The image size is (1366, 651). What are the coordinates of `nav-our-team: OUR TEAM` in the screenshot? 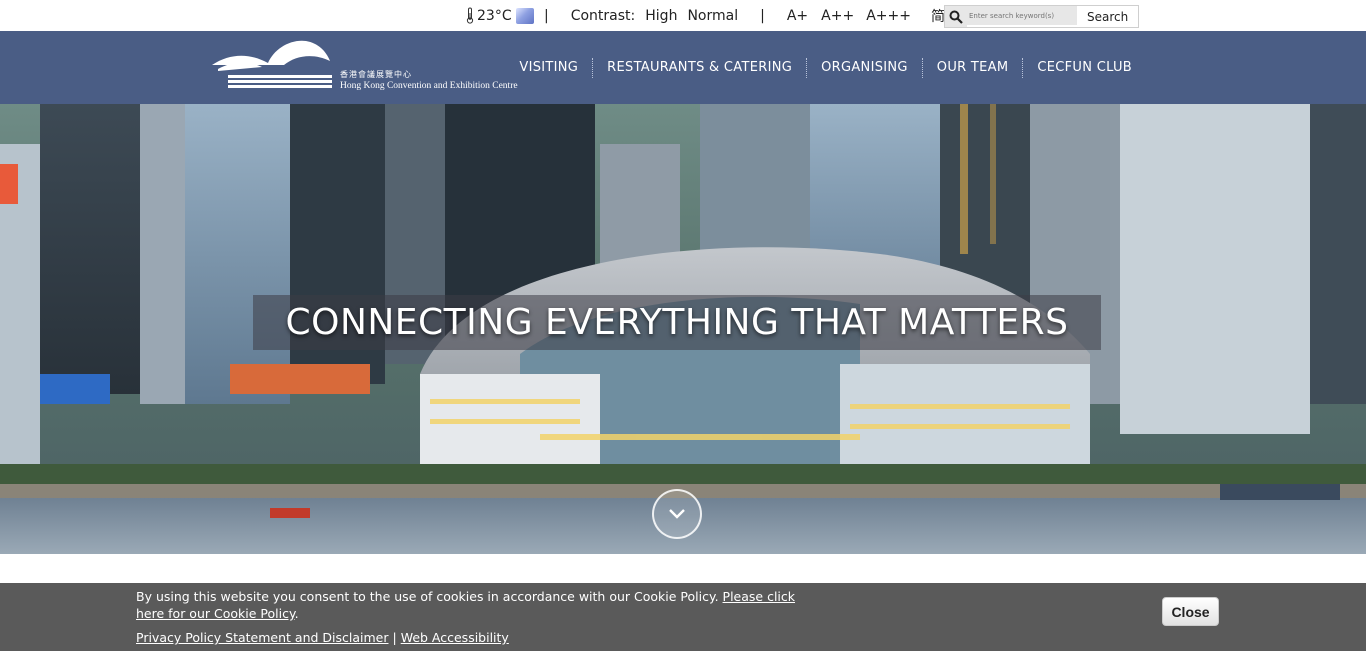 It's located at (973, 67).